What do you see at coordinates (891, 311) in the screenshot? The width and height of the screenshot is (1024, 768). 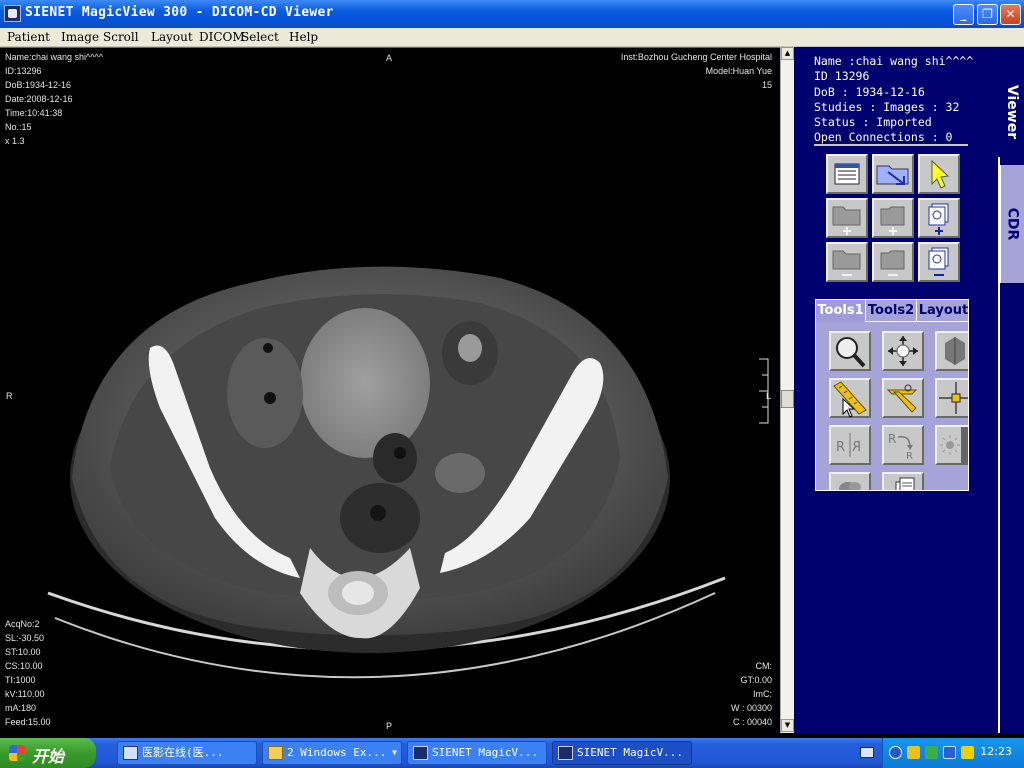 I see `tab-tools2: Tools2` at bounding box center [891, 311].